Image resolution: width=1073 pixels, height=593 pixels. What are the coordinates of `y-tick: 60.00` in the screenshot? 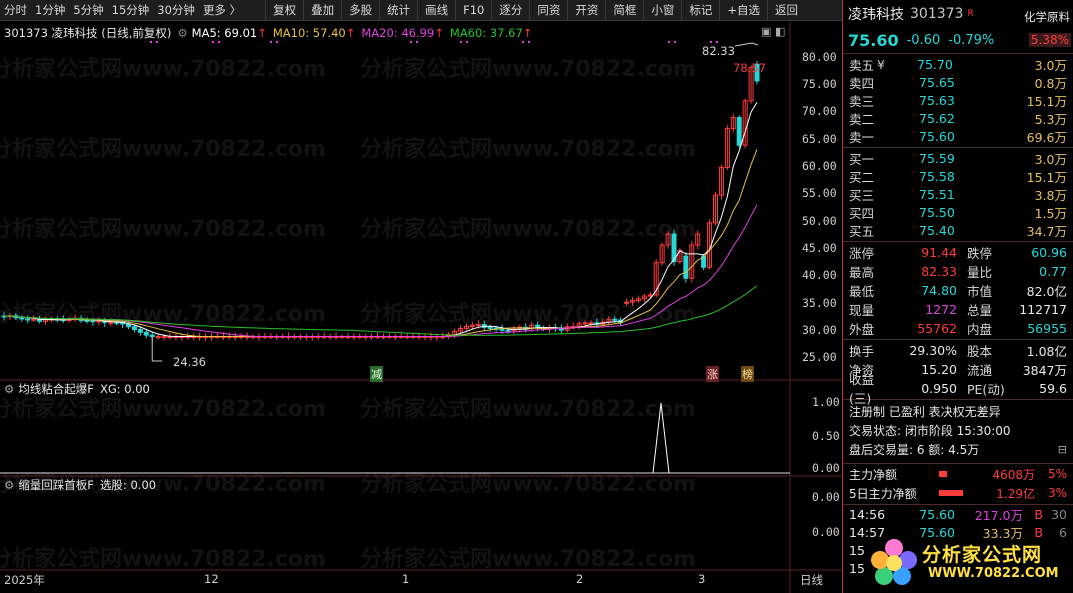 It's located at (819, 166).